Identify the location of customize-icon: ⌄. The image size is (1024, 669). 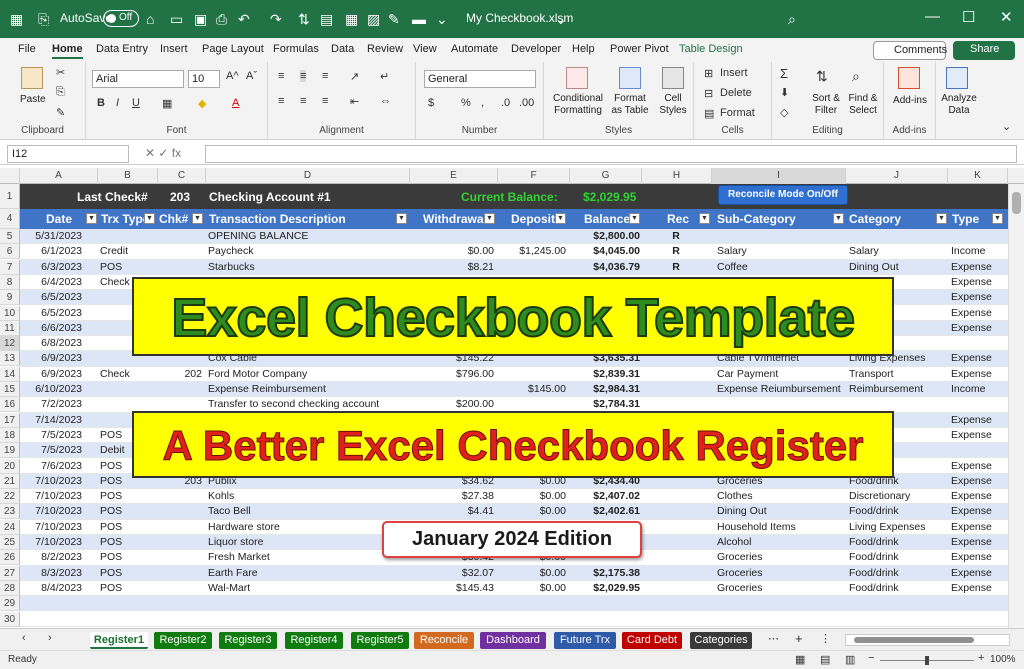
(442, 19).